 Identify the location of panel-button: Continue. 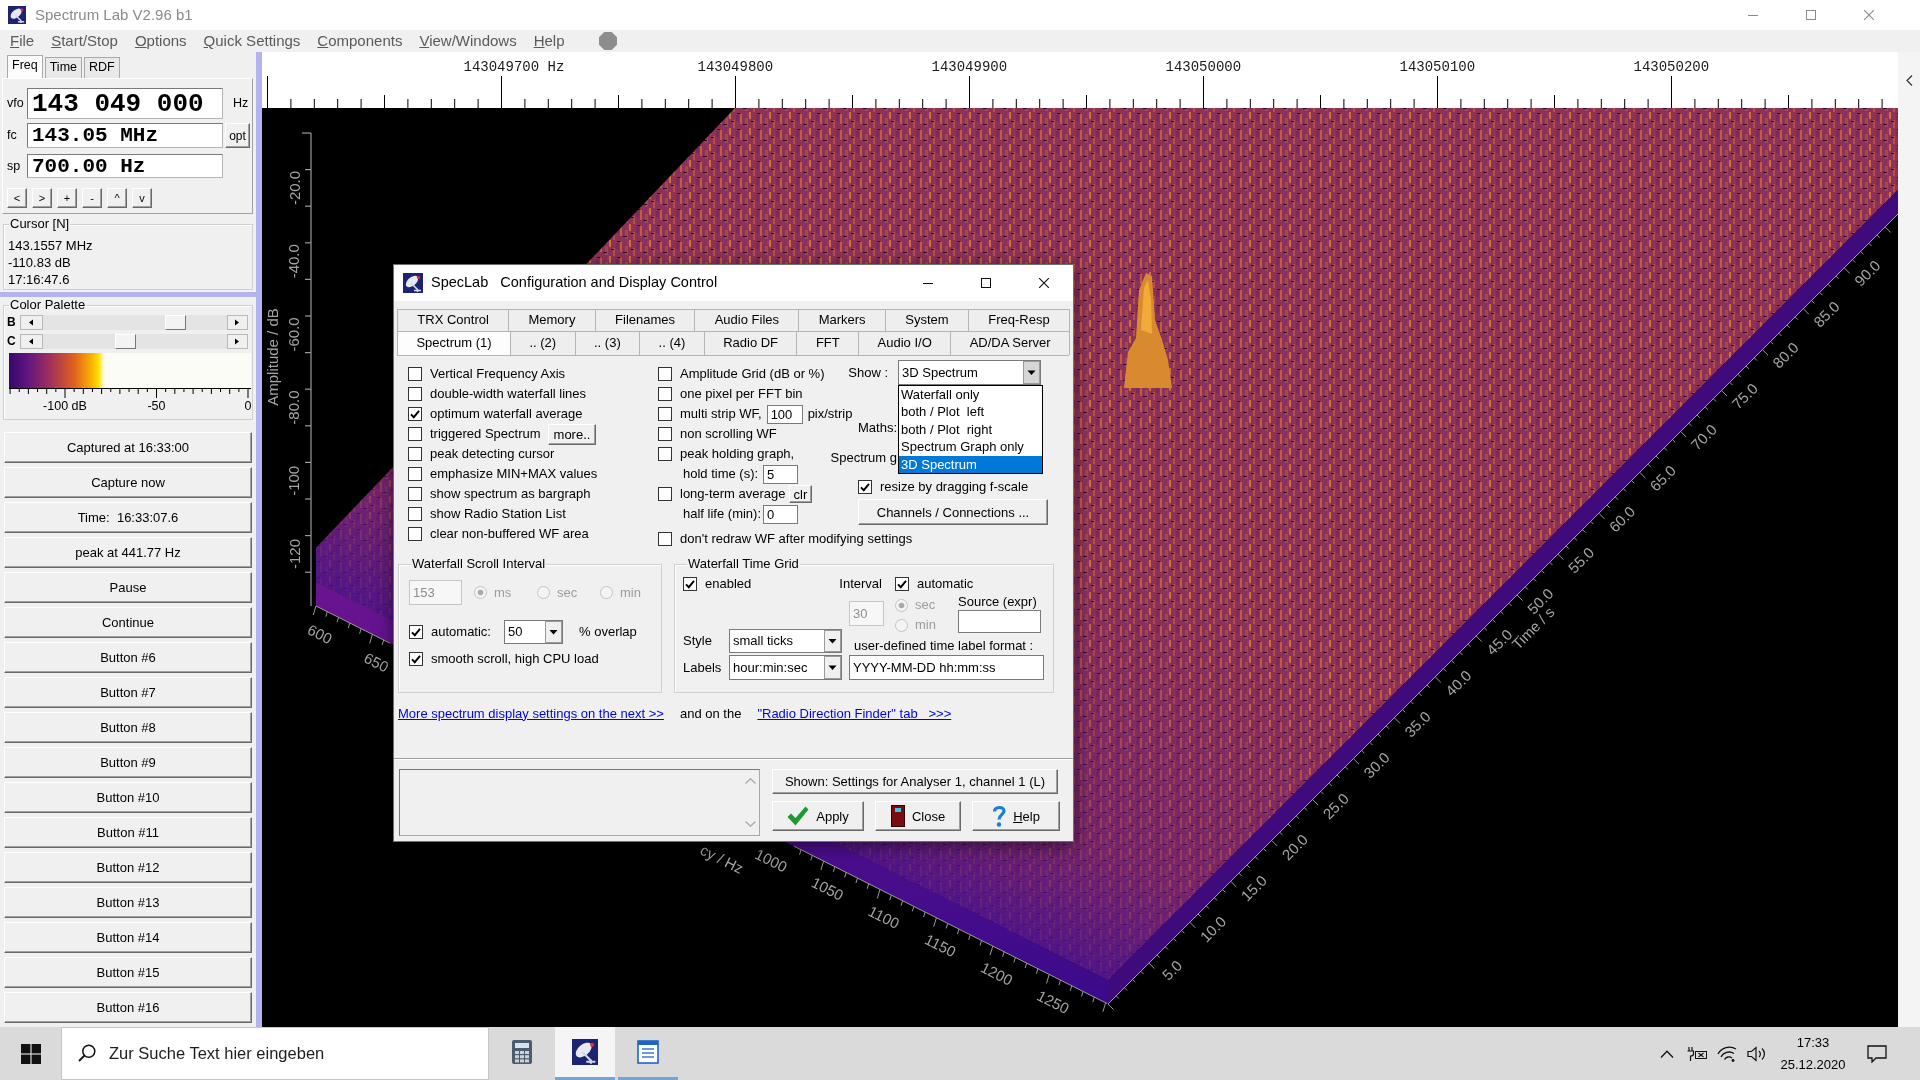
(128, 622).